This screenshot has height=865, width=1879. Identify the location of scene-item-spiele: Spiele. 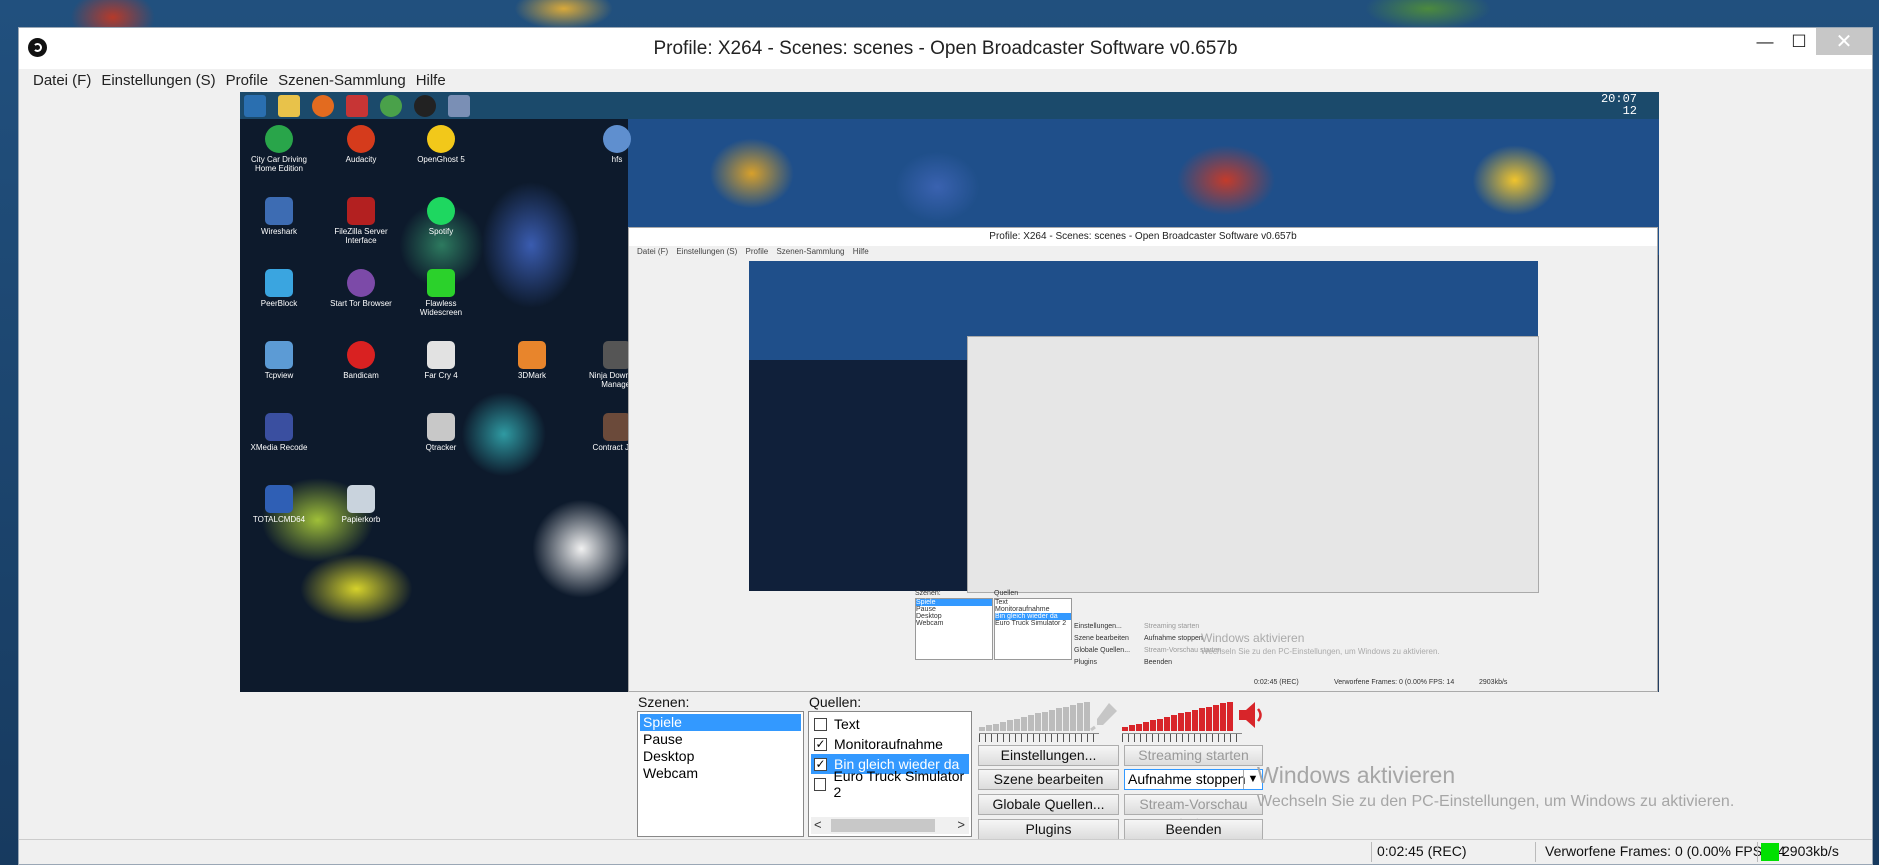
(720, 722).